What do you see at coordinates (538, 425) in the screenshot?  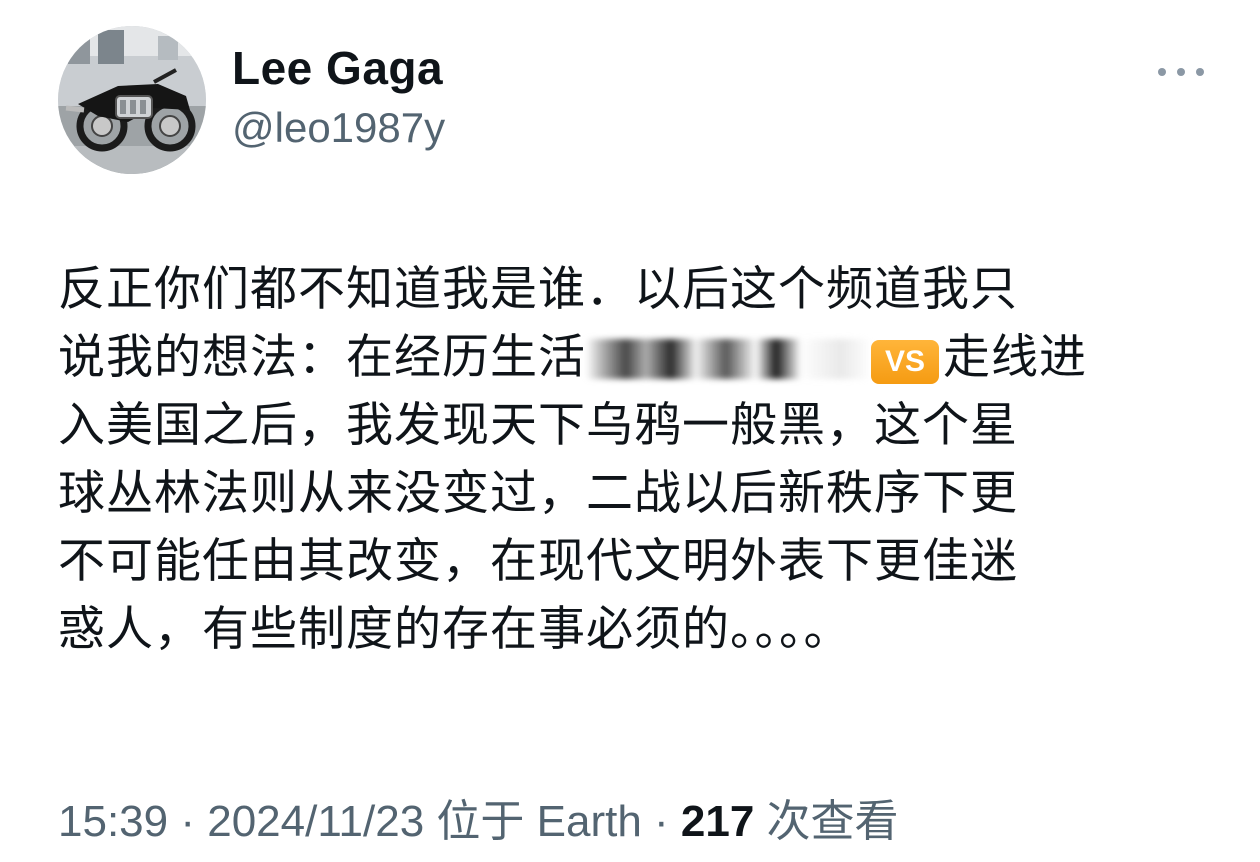 I see `tweet-line: 入美国之后，我发现天下乌鸦一般黑，这个星` at bounding box center [538, 425].